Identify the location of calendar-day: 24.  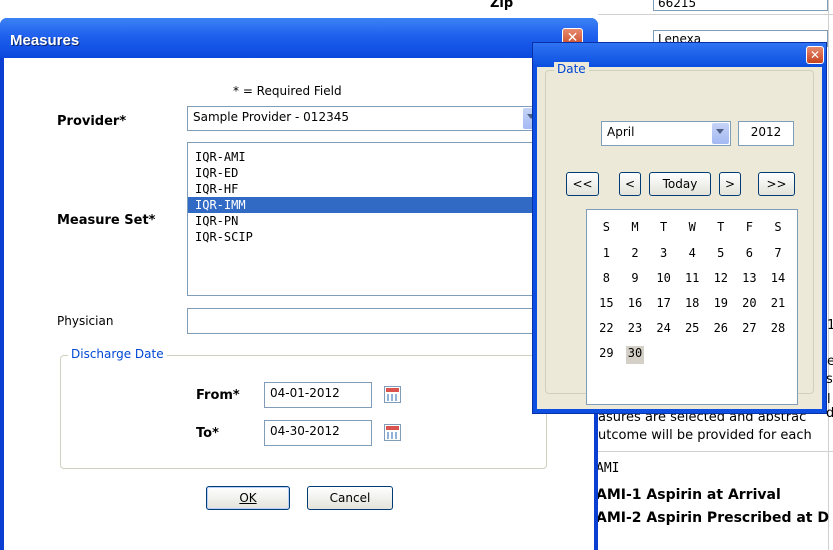
(664, 330).